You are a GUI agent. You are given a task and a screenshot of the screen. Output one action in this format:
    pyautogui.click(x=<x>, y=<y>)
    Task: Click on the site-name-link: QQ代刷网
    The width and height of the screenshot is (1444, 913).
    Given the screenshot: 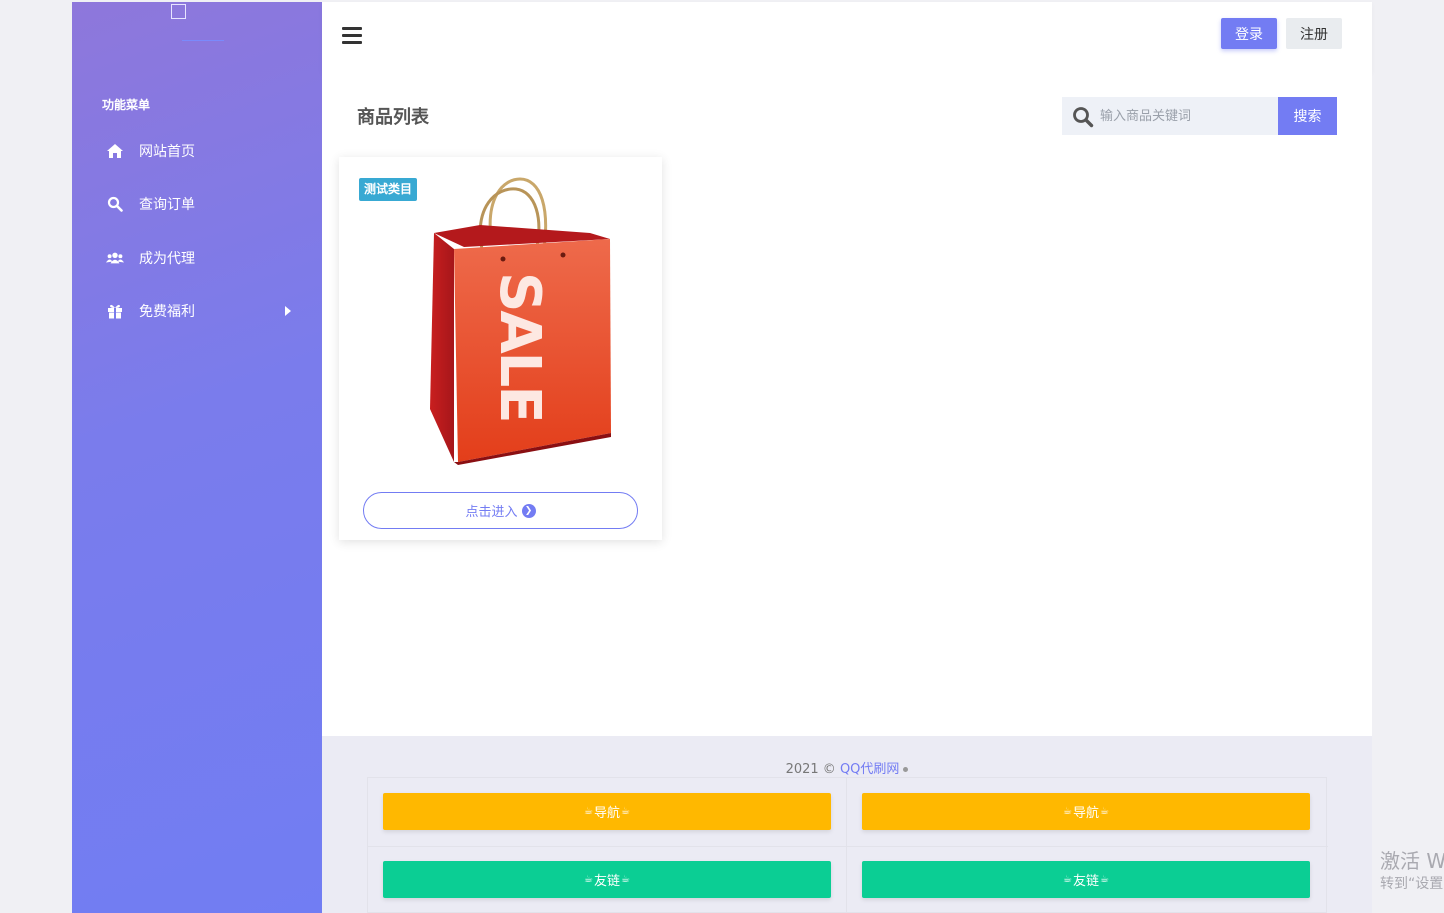 What is the action you would take?
    pyautogui.click(x=869, y=769)
    